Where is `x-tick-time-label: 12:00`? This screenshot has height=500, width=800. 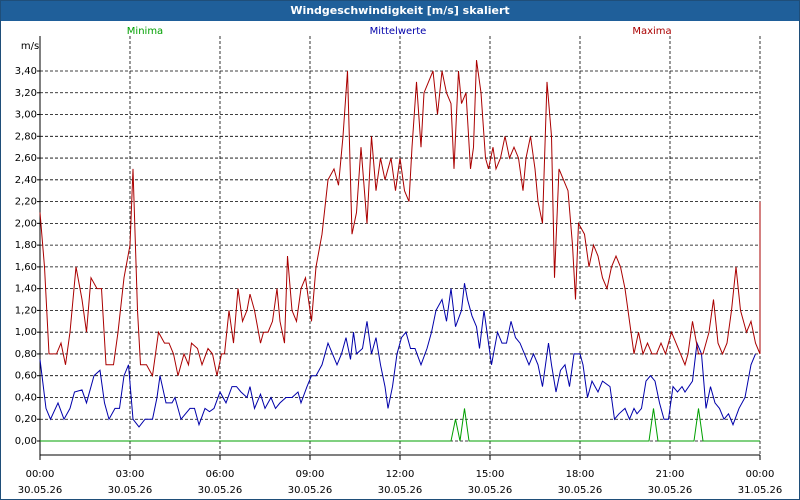
x-tick-time-label: 12:00 is located at coordinates (400, 474).